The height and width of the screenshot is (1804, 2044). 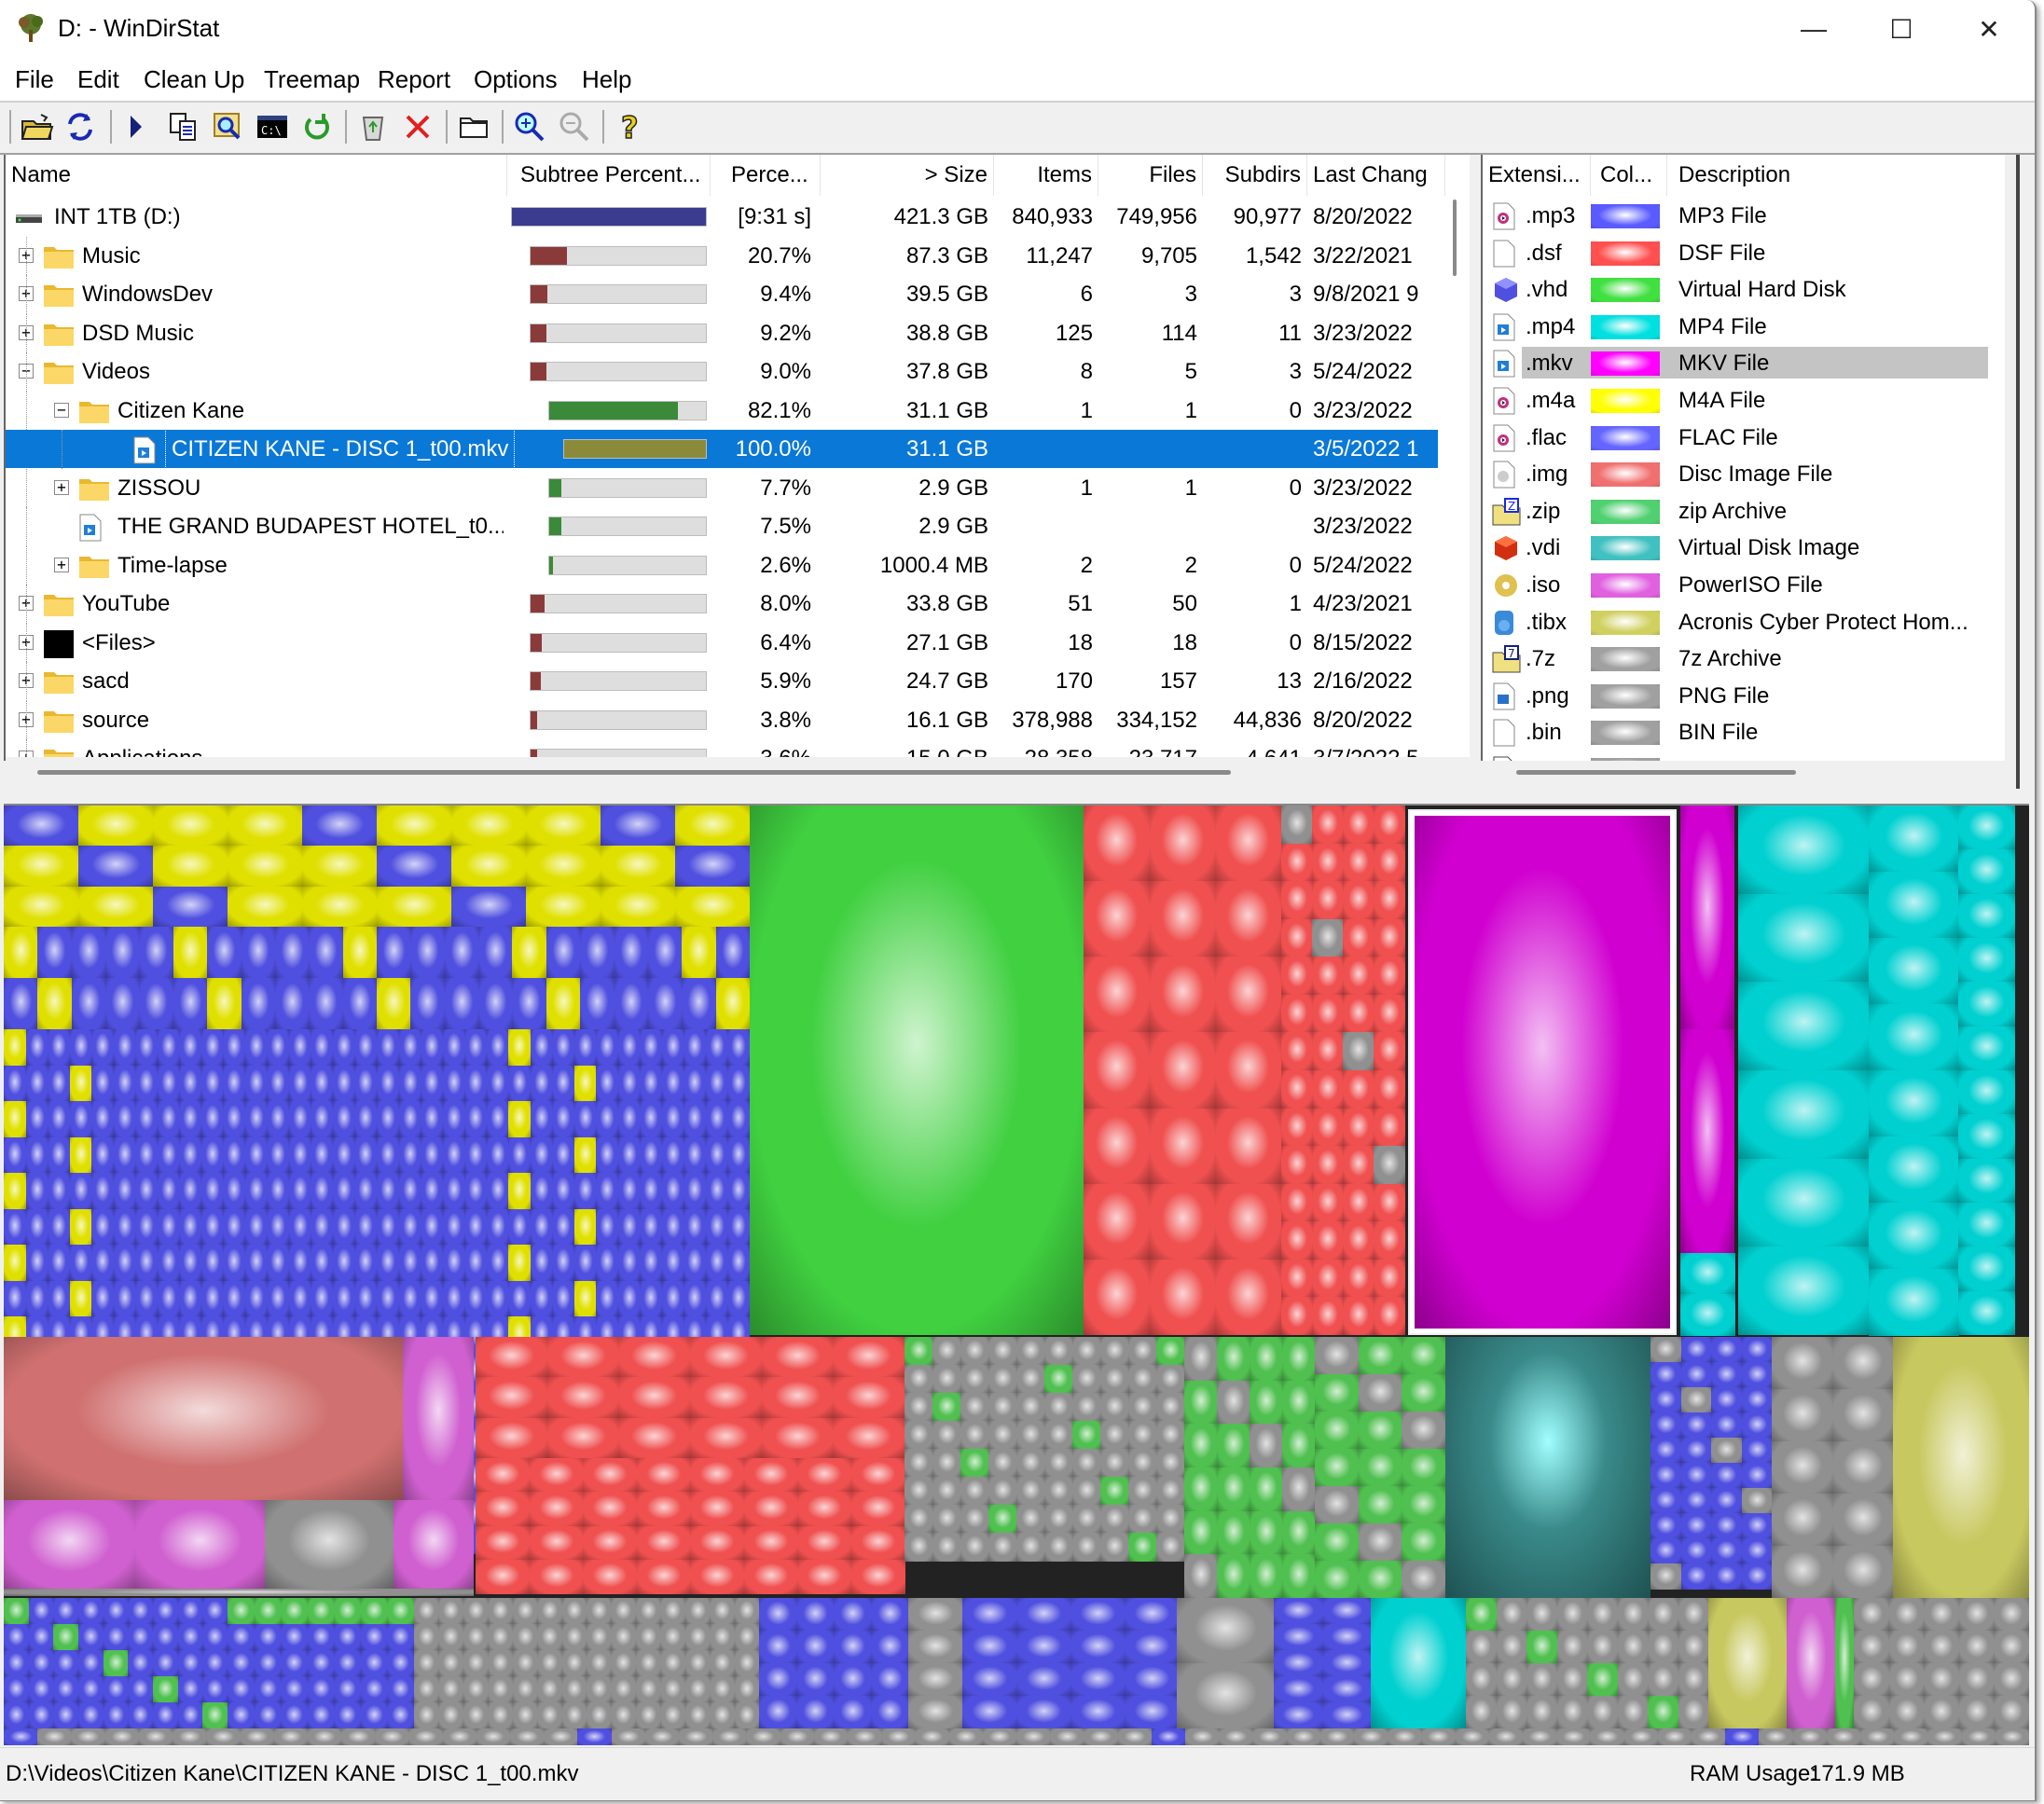 What do you see at coordinates (722, 681) in the screenshot?
I see `tree-row: + sacd 5.9% 24.7 GB 170 157 13 2/16/2022` at bounding box center [722, 681].